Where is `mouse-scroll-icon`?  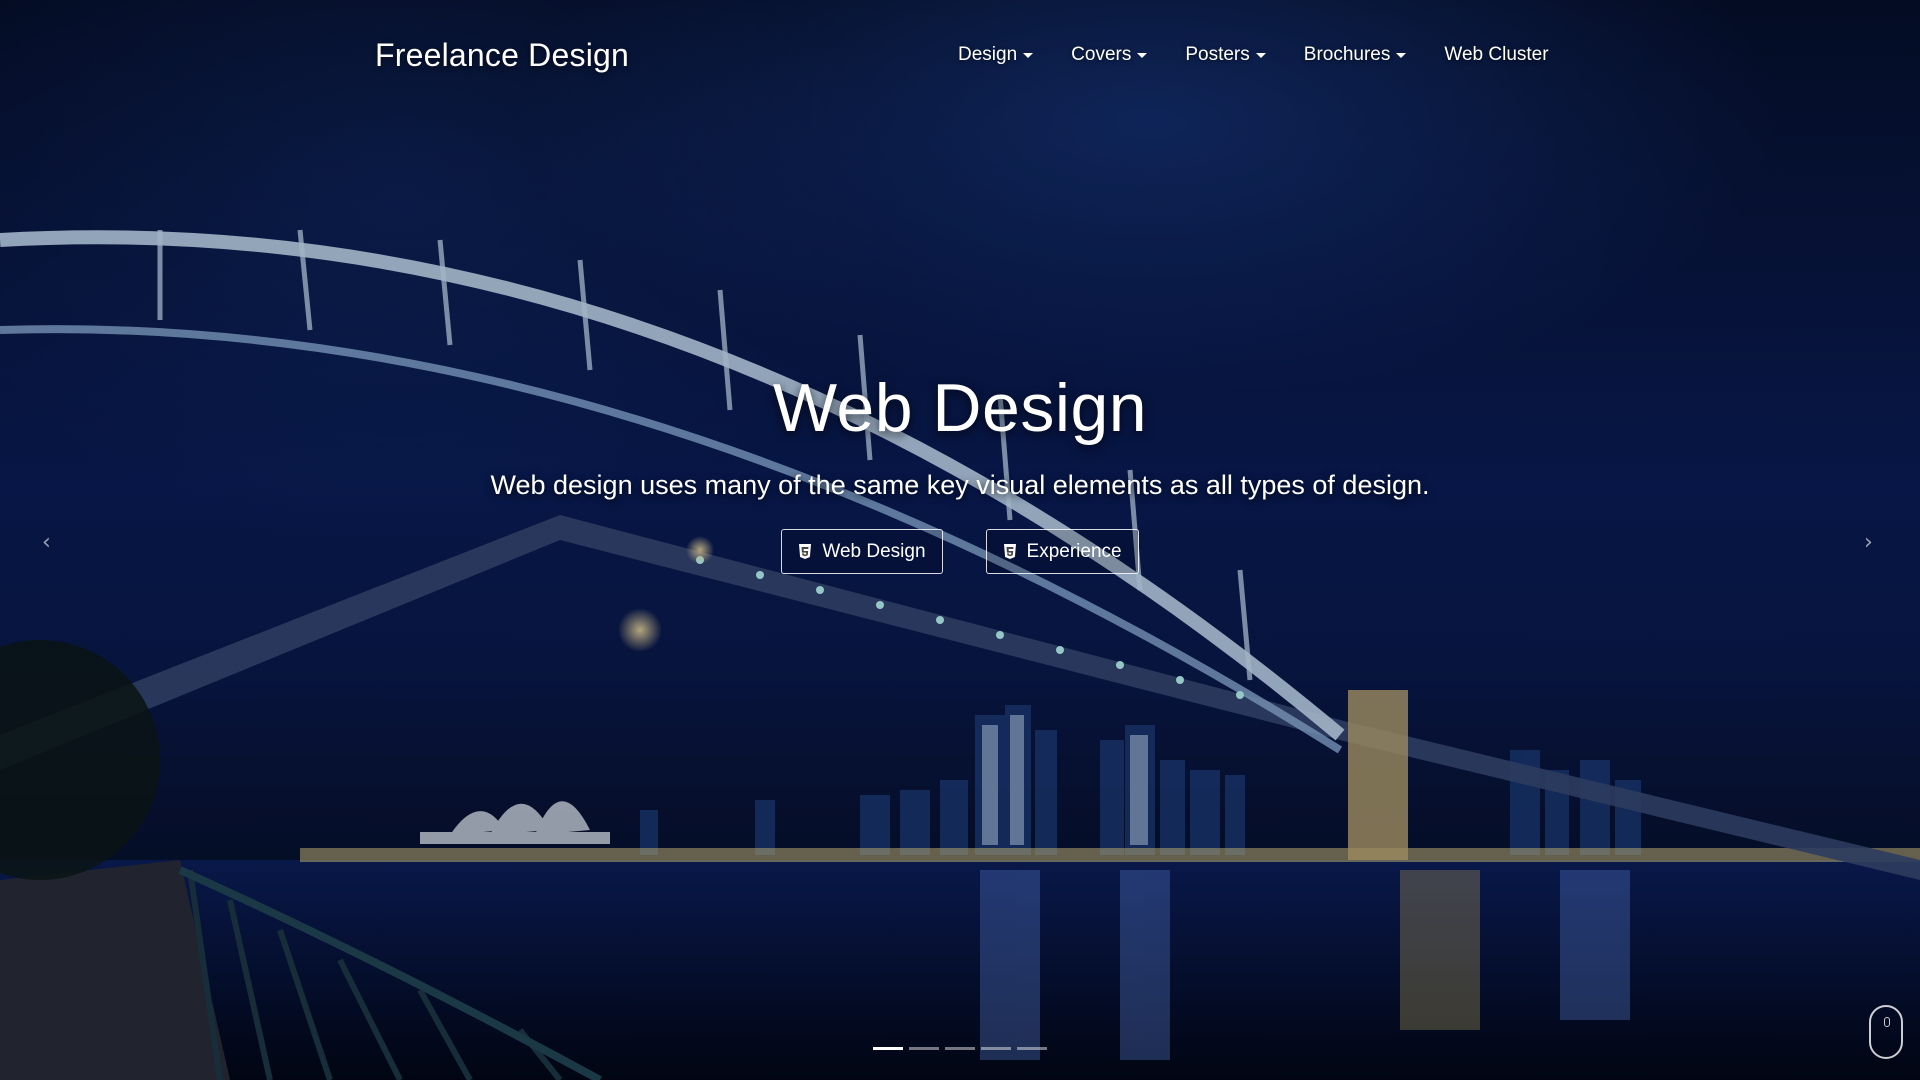 mouse-scroll-icon is located at coordinates (1886, 1032).